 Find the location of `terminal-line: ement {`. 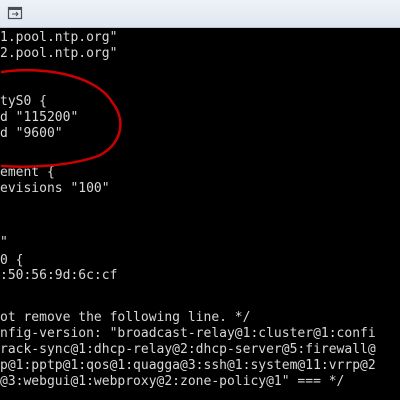

terminal-line: ement { is located at coordinates (27, 172).